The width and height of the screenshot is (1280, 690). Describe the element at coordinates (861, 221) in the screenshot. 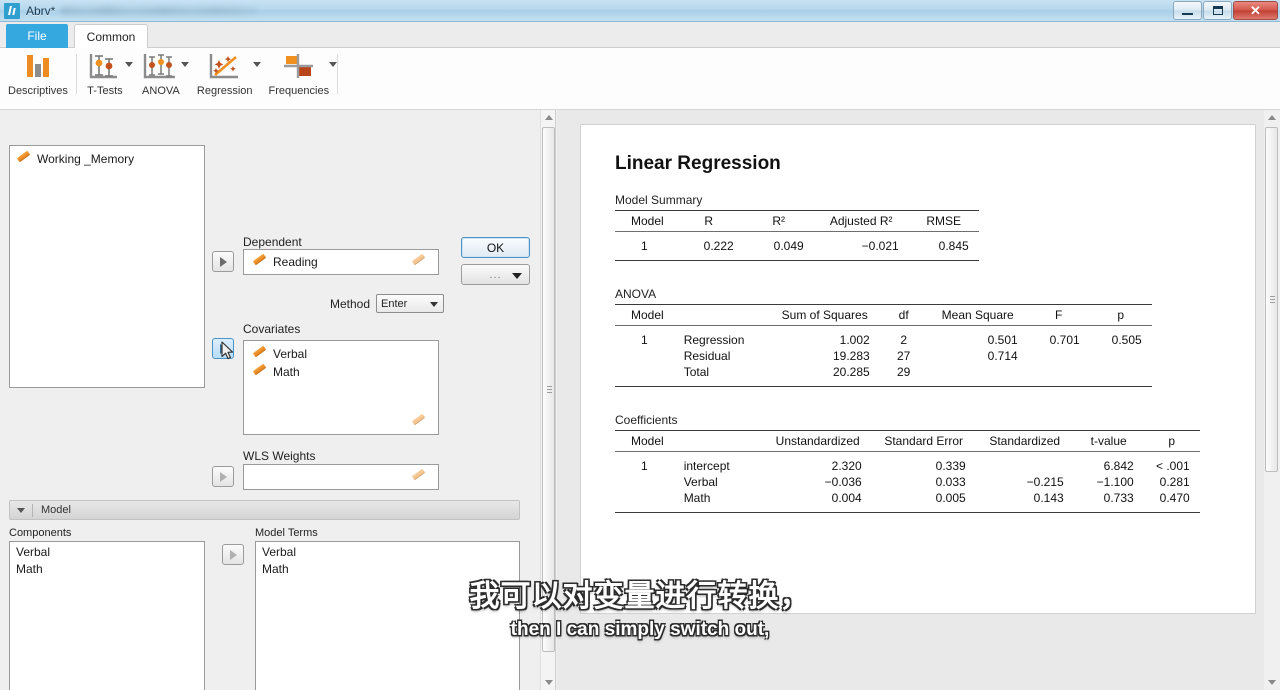

I see `column-header: Adjusted R²` at that location.